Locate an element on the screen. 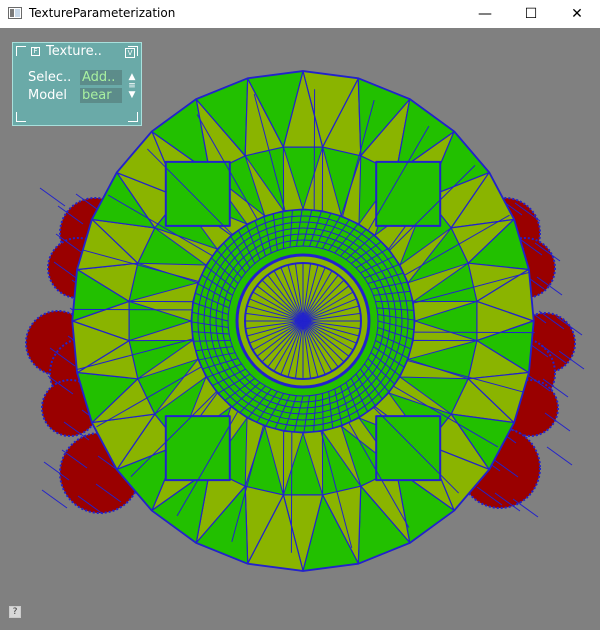 The image size is (600, 630). close-button: ✕ is located at coordinates (577, 14).